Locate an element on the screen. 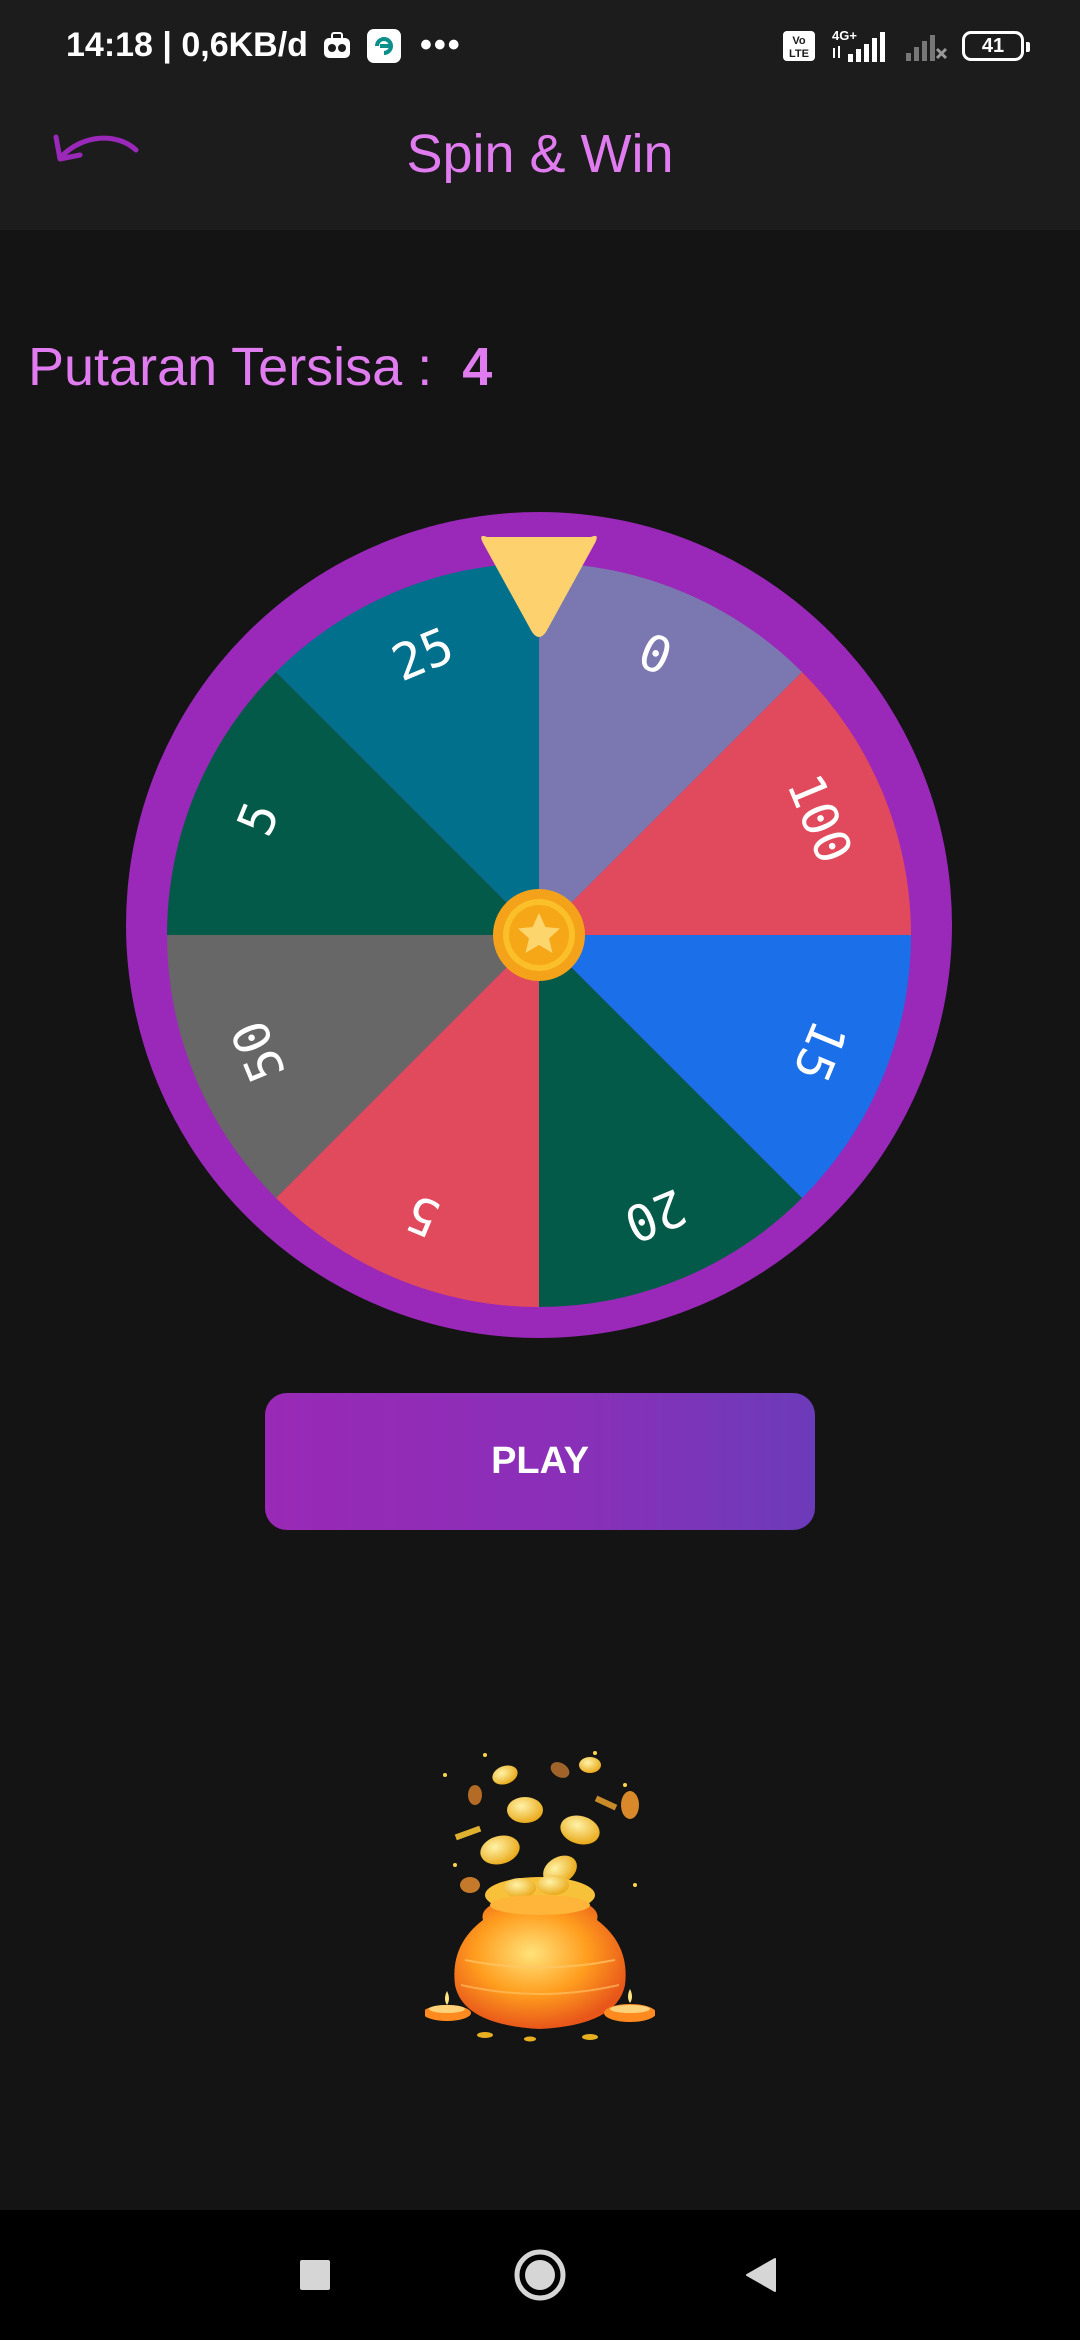  gold-coin-pot-icon is located at coordinates (539, 1895).